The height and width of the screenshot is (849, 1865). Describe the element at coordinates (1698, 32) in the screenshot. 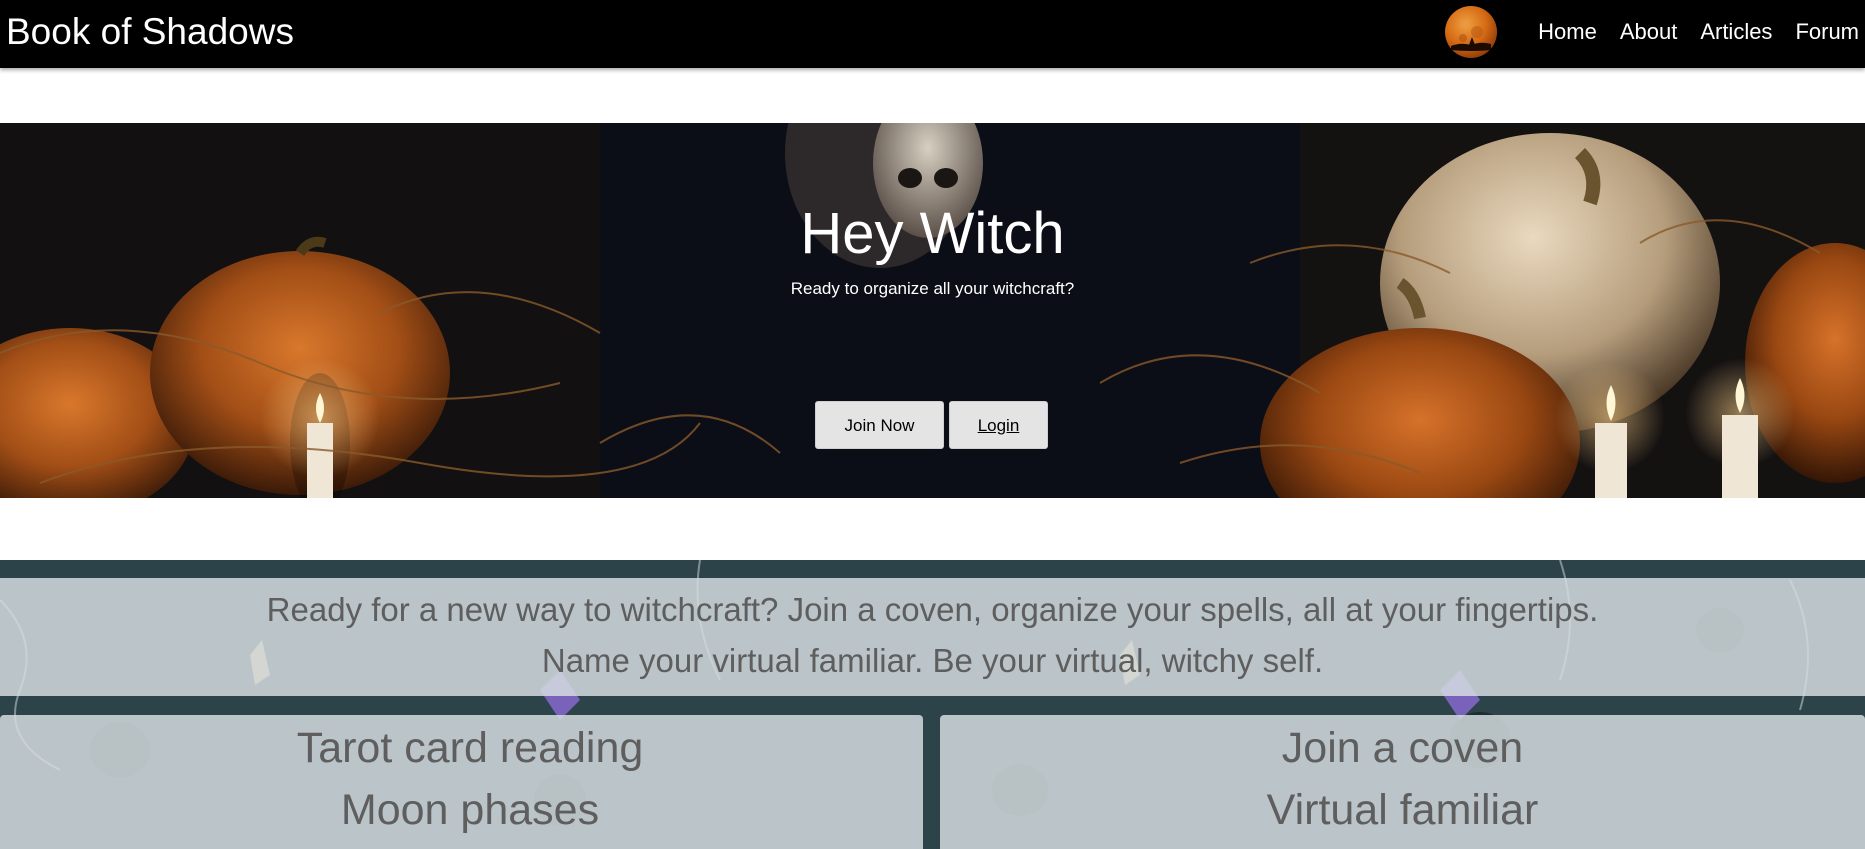

I see `nav-links: Home About Articles Forum` at that location.